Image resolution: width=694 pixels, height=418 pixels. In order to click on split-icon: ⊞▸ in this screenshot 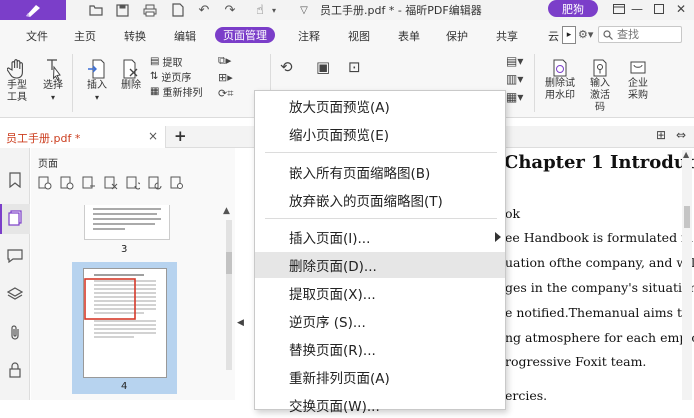, I will do `click(225, 77)`.